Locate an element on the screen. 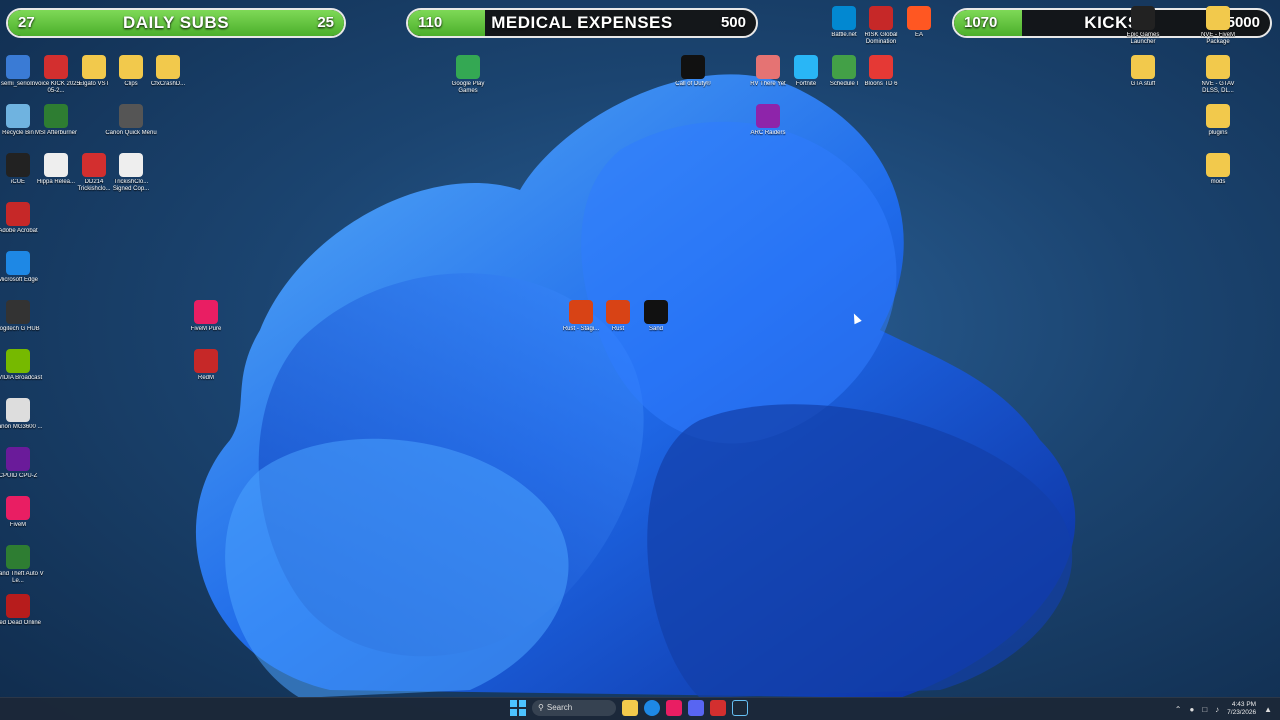 The image size is (1280, 720). rv-icon is located at coordinates (768, 67).